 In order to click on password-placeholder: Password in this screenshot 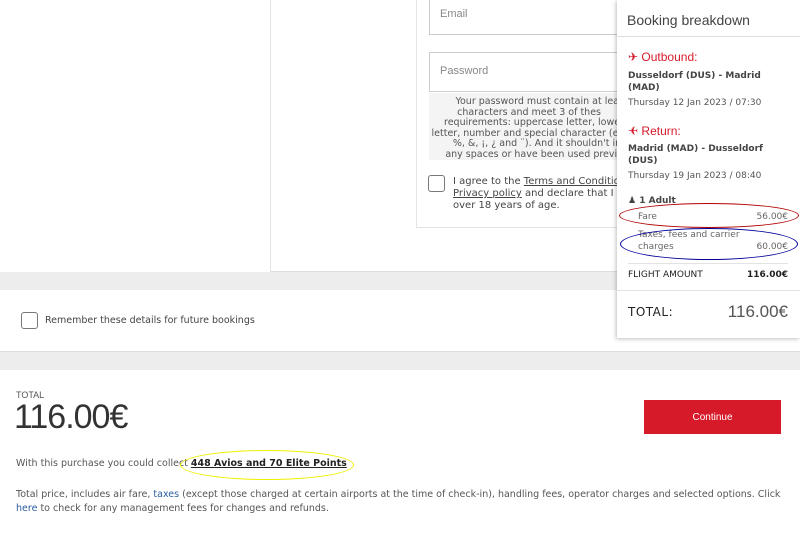, I will do `click(464, 71)`.